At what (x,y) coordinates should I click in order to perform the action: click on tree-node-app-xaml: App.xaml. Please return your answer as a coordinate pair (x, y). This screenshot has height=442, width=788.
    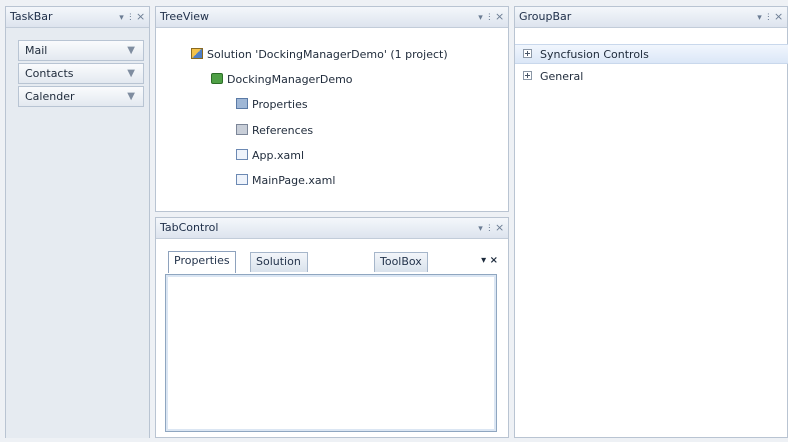
    Looking at the image, I should click on (270, 155).